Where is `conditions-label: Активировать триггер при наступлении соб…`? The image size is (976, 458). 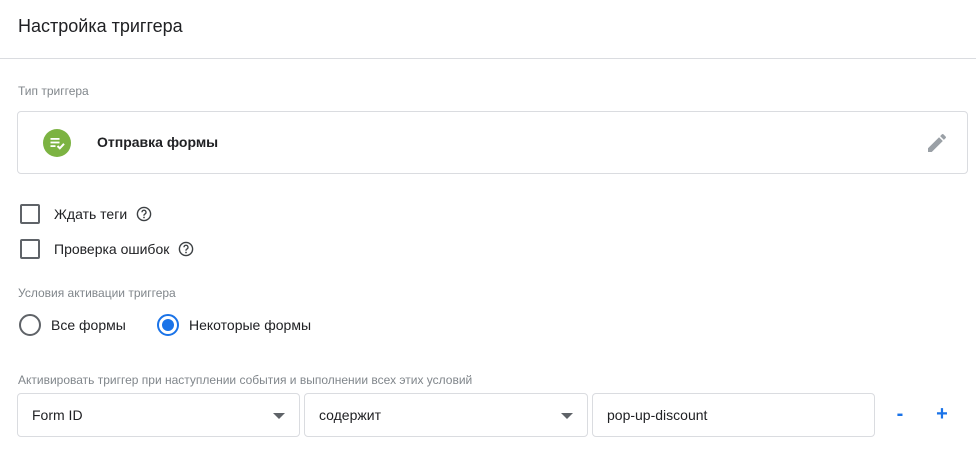 conditions-label: Активировать триггер при наступлении соб… is located at coordinates (245, 380).